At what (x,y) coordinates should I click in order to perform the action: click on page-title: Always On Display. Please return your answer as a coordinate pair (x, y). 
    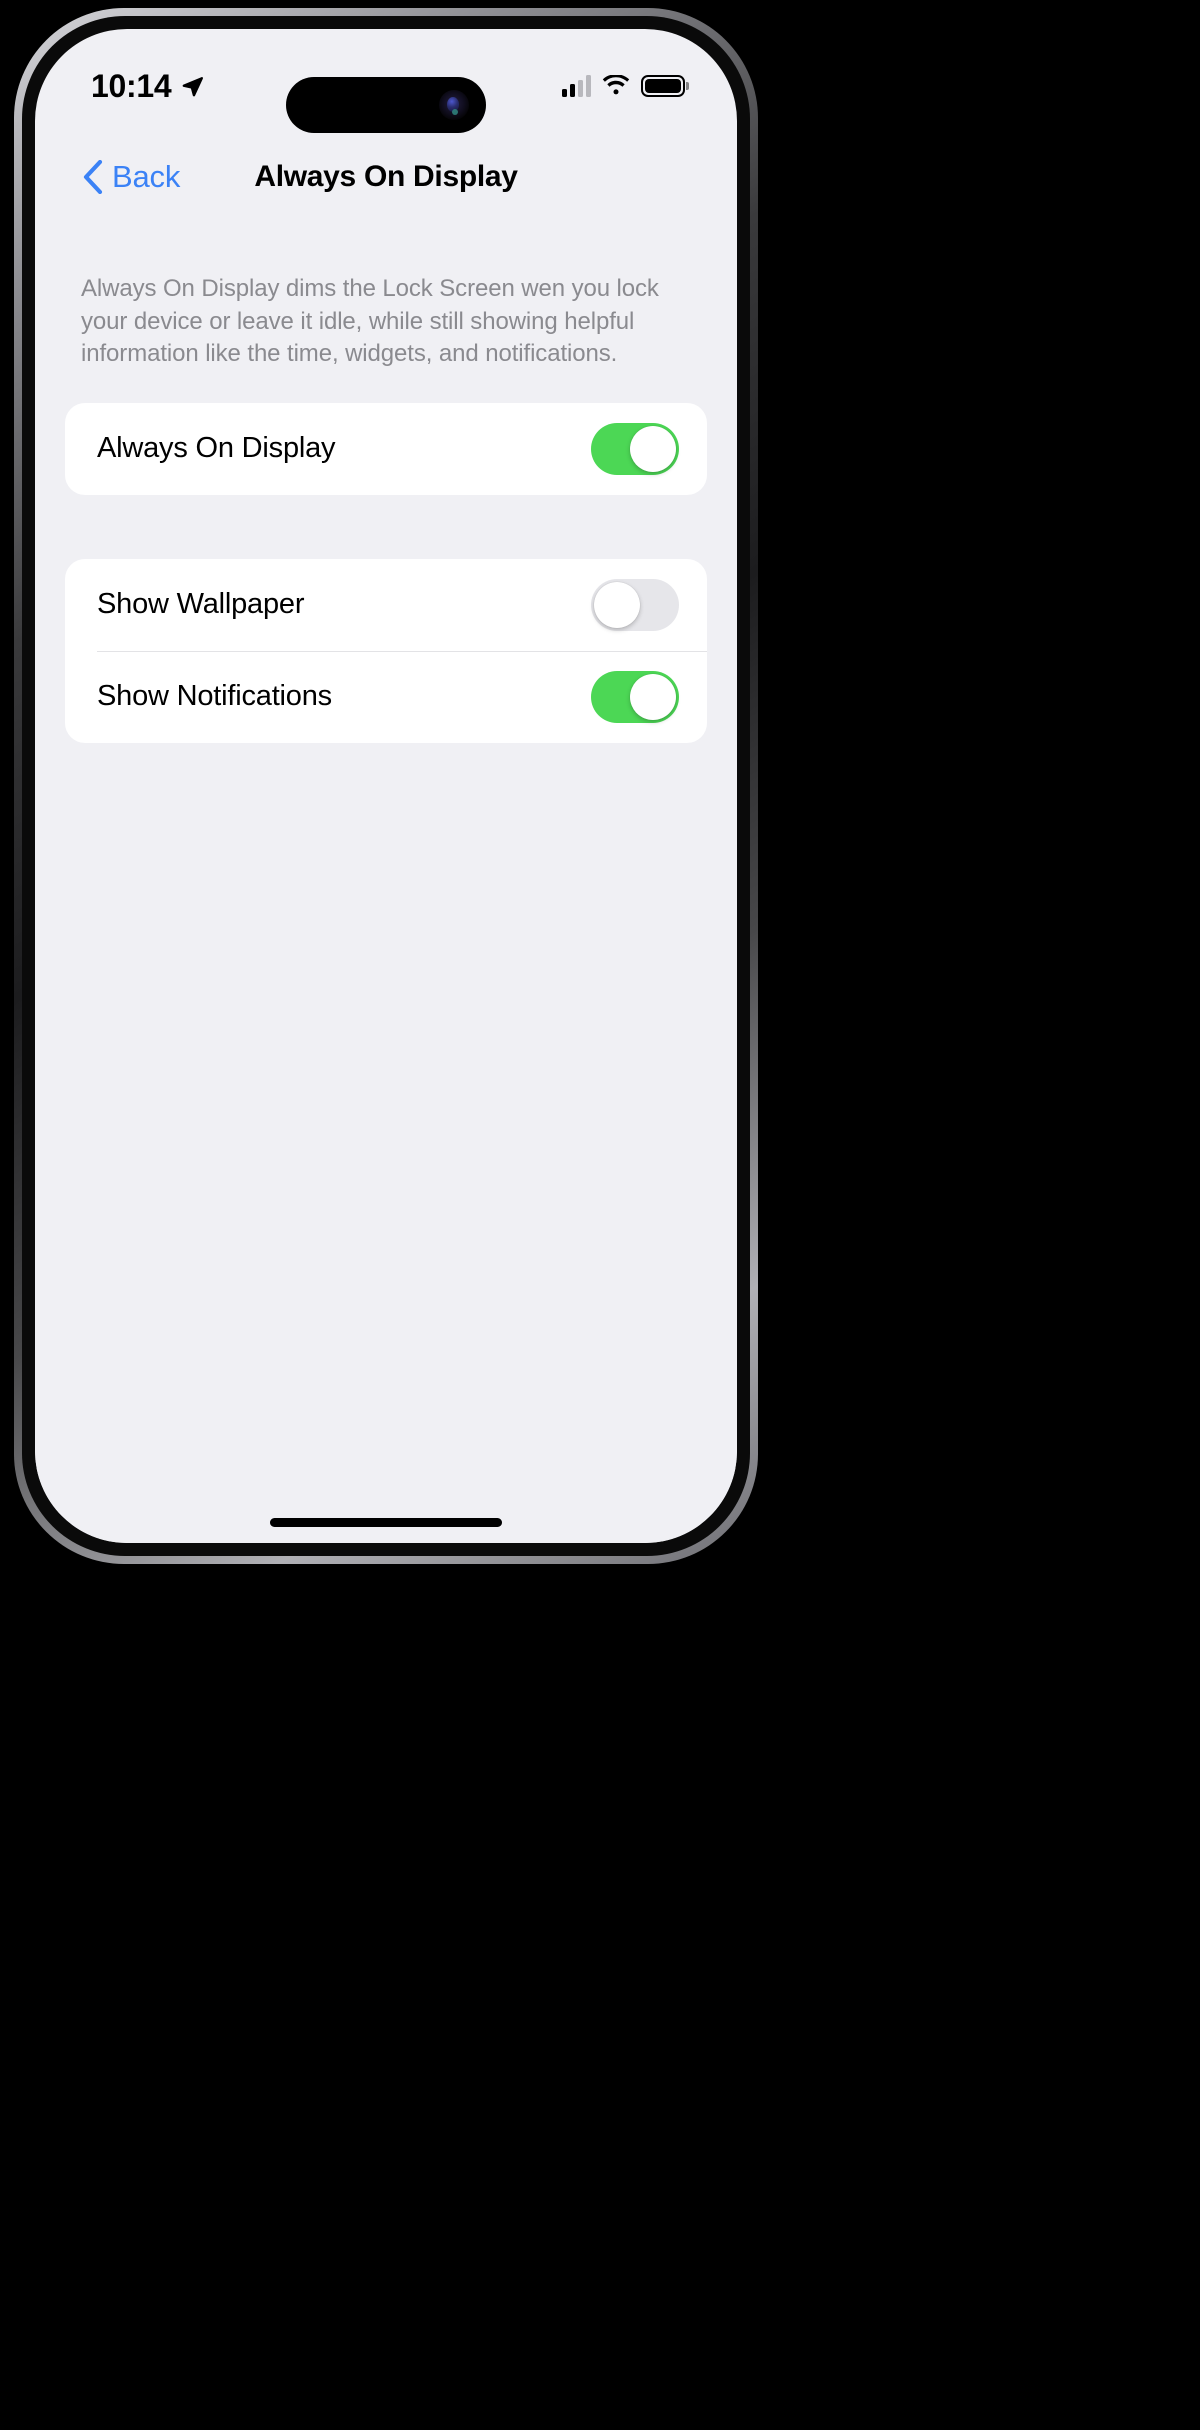
    Looking at the image, I should click on (386, 176).